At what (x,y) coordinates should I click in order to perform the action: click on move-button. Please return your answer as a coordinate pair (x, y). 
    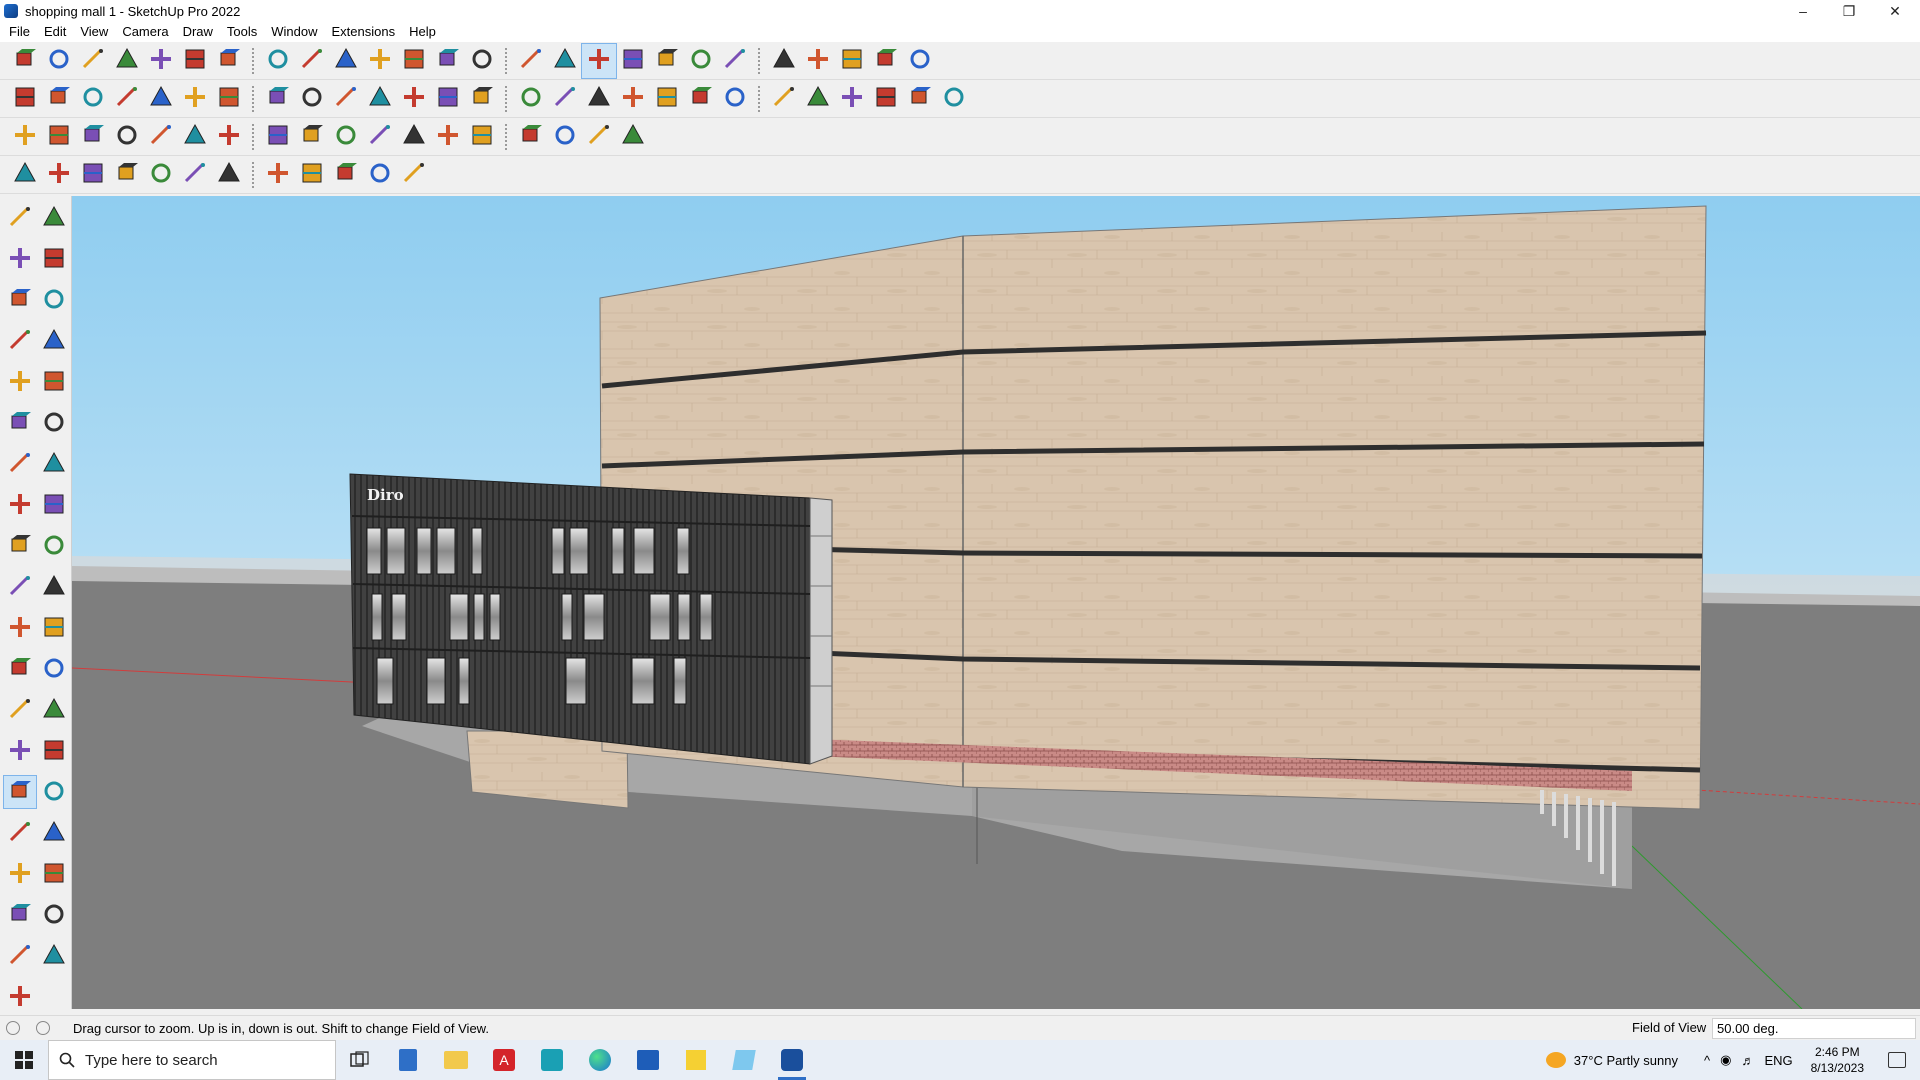
    Looking at the image, I should click on (312, 61).